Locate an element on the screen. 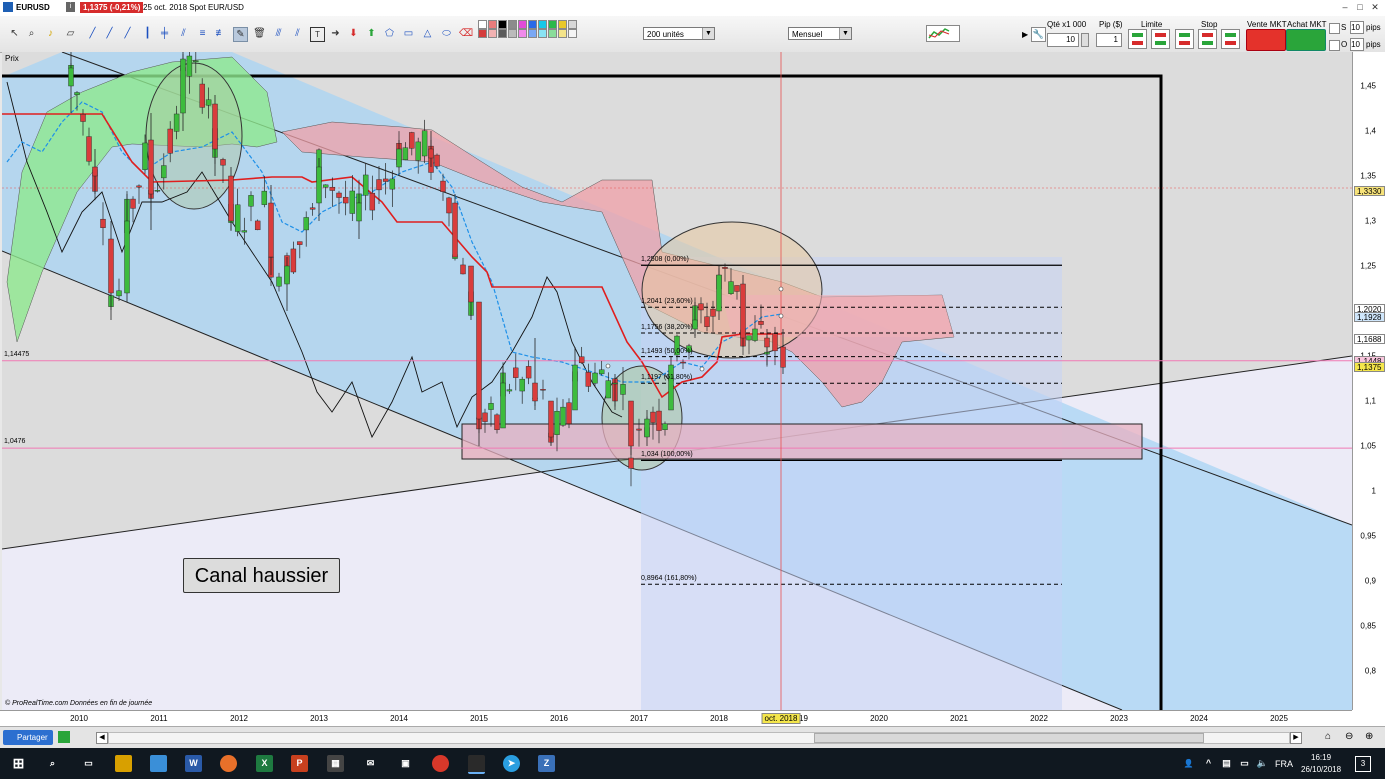 The image size is (1385, 779). pips-bottom-input: 10 is located at coordinates (1357, 44).